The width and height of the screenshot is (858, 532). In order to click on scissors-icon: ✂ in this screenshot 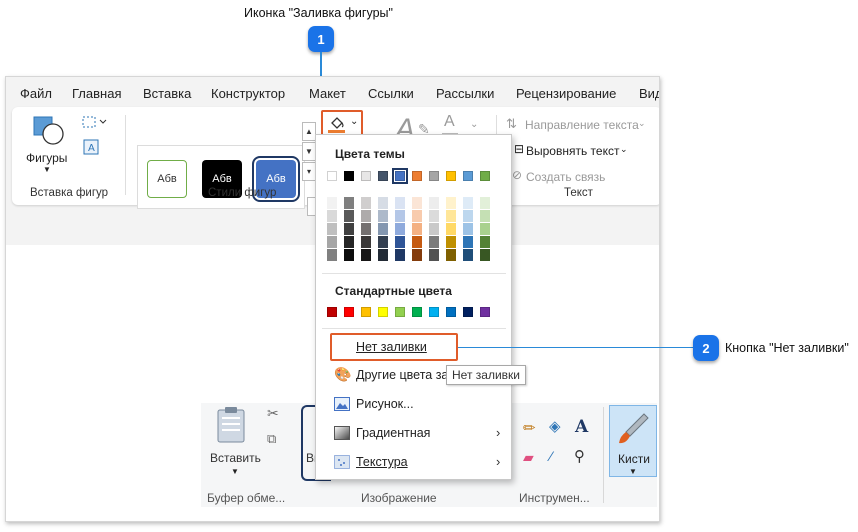, I will do `click(273, 413)`.